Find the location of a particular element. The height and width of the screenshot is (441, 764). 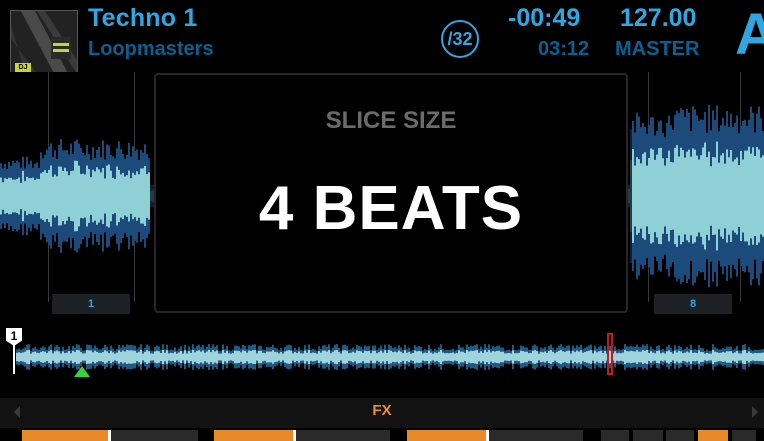

track-length: 03:12 is located at coordinates (564, 49).